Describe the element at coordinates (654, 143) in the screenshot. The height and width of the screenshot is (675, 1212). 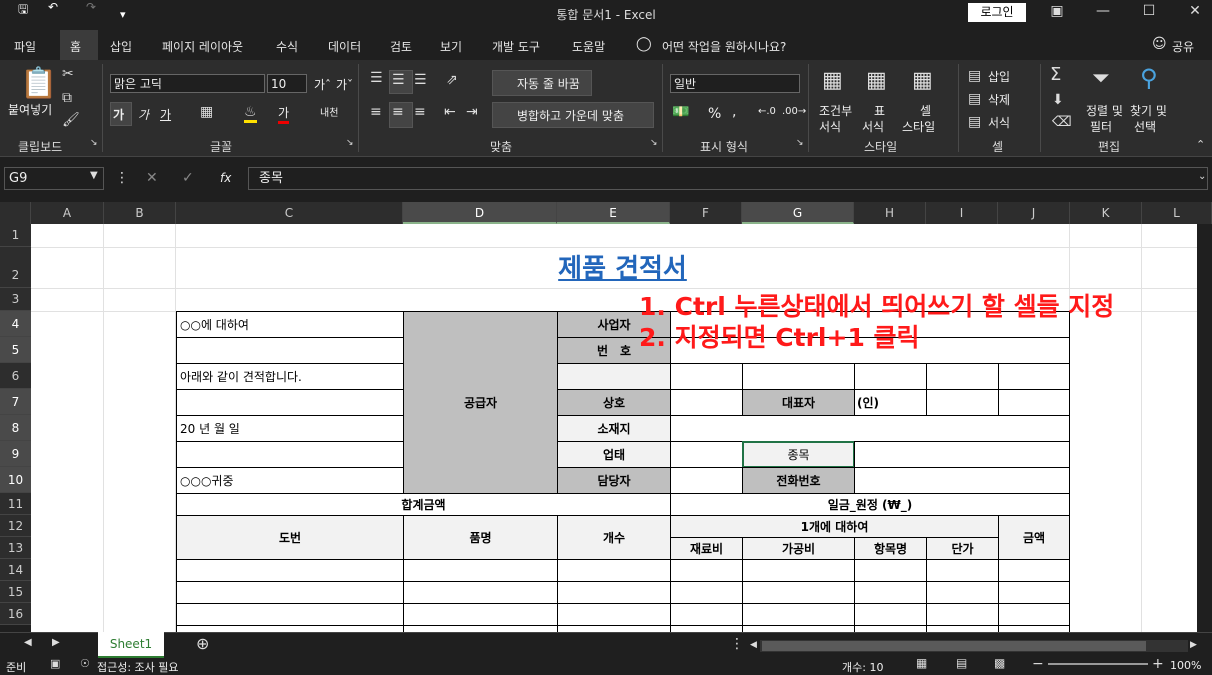
I see `alignment-launcher-icon: ↘` at that location.